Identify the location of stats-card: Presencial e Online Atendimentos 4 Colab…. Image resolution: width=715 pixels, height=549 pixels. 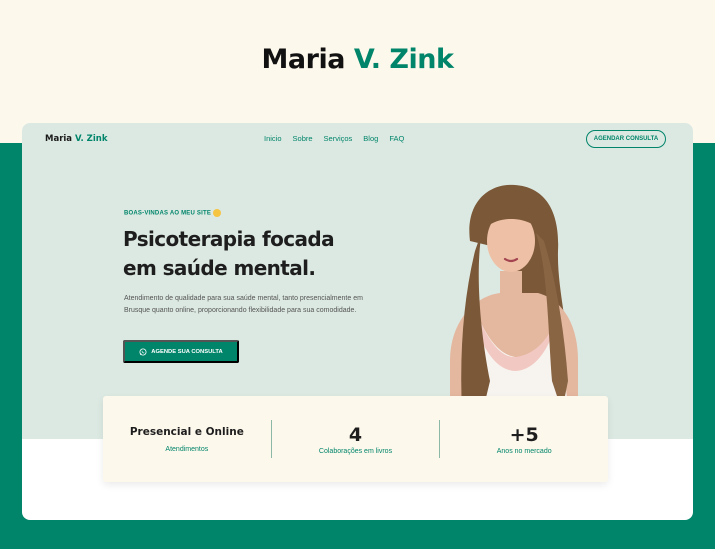
(355, 439).